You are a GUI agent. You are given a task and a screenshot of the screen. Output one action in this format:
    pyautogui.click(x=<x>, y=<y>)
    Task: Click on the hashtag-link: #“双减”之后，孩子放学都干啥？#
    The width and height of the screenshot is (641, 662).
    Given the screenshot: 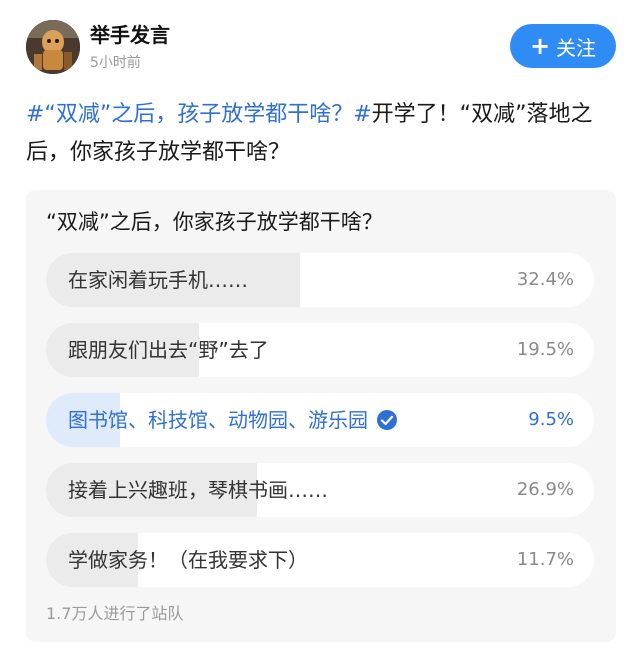 What is the action you would take?
    pyautogui.click(x=199, y=114)
    